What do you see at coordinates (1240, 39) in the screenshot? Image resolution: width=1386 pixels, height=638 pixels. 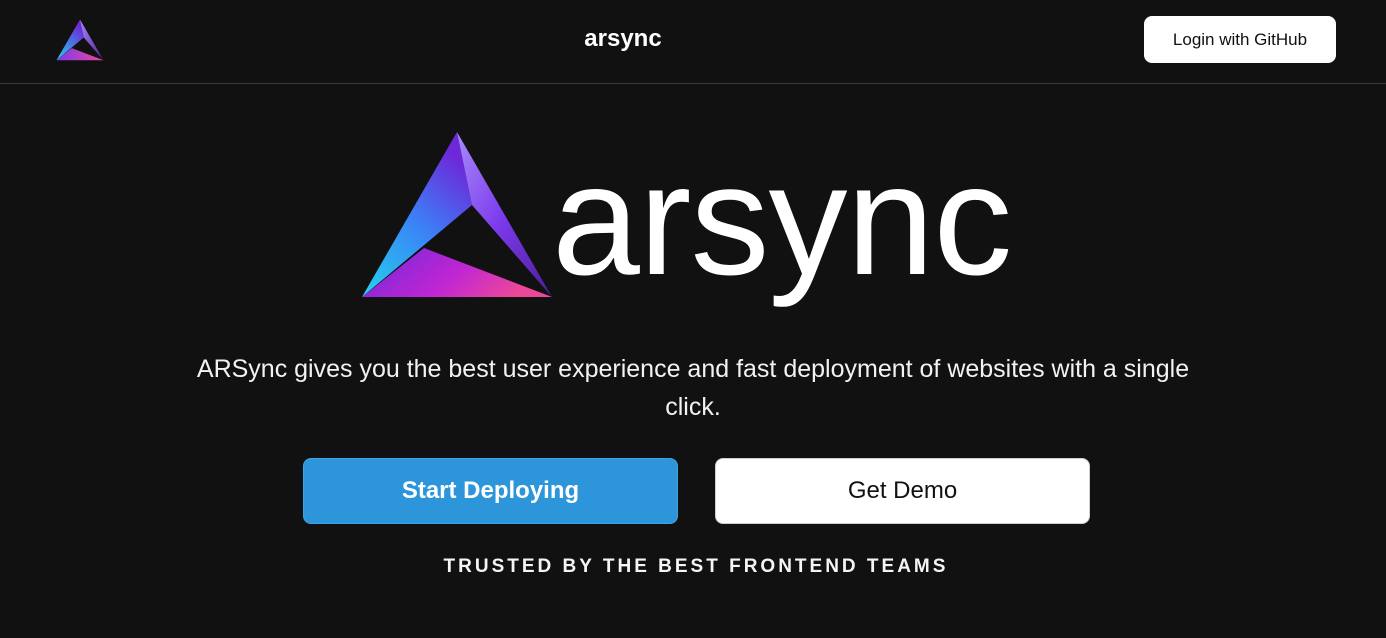 I see `login-with-github-button: Login with GitHub` at bounding box center [1240, 39].